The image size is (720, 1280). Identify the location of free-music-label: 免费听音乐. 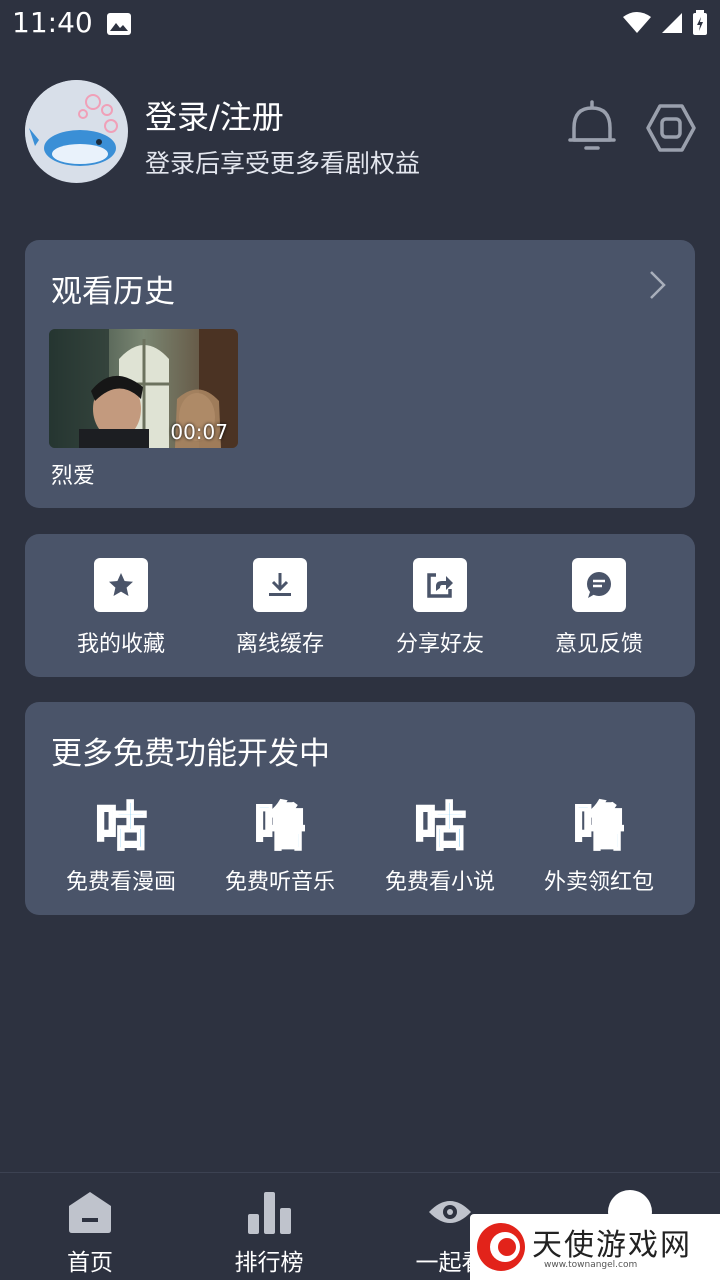
(279, 882).